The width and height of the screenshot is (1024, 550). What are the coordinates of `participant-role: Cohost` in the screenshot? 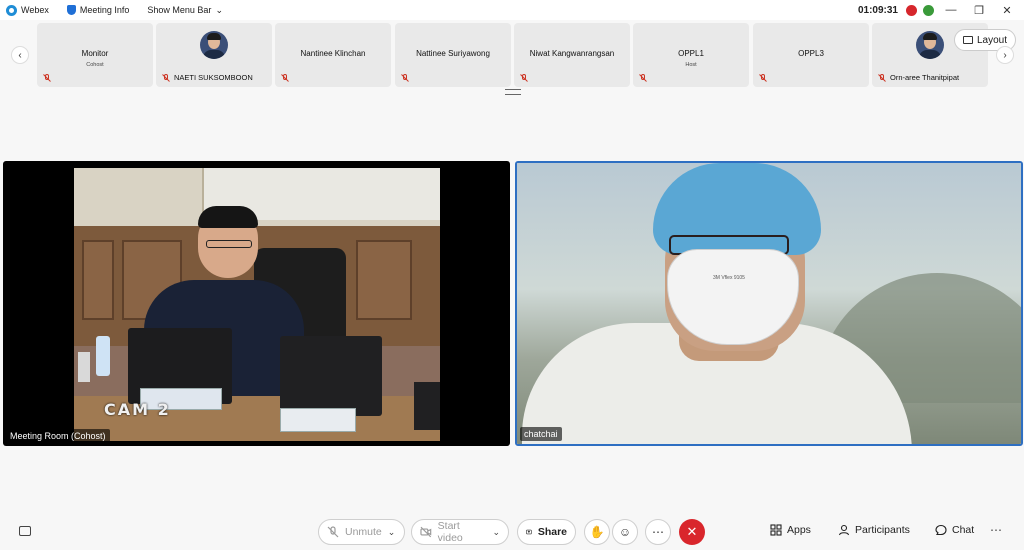 It's located at (95, 65).